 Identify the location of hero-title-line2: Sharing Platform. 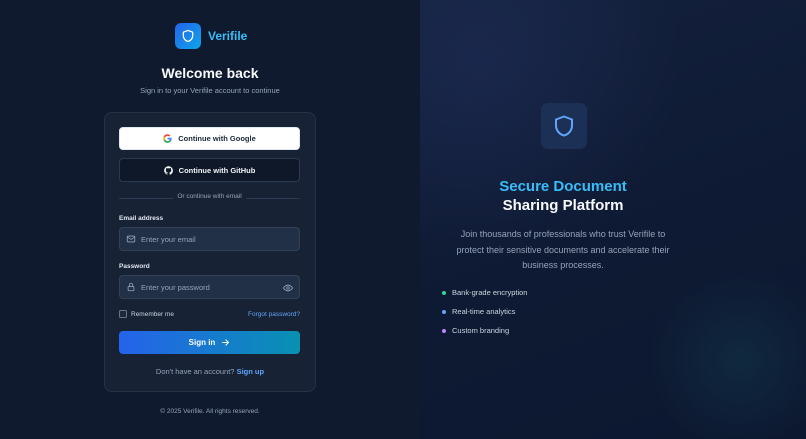
(563, 205).